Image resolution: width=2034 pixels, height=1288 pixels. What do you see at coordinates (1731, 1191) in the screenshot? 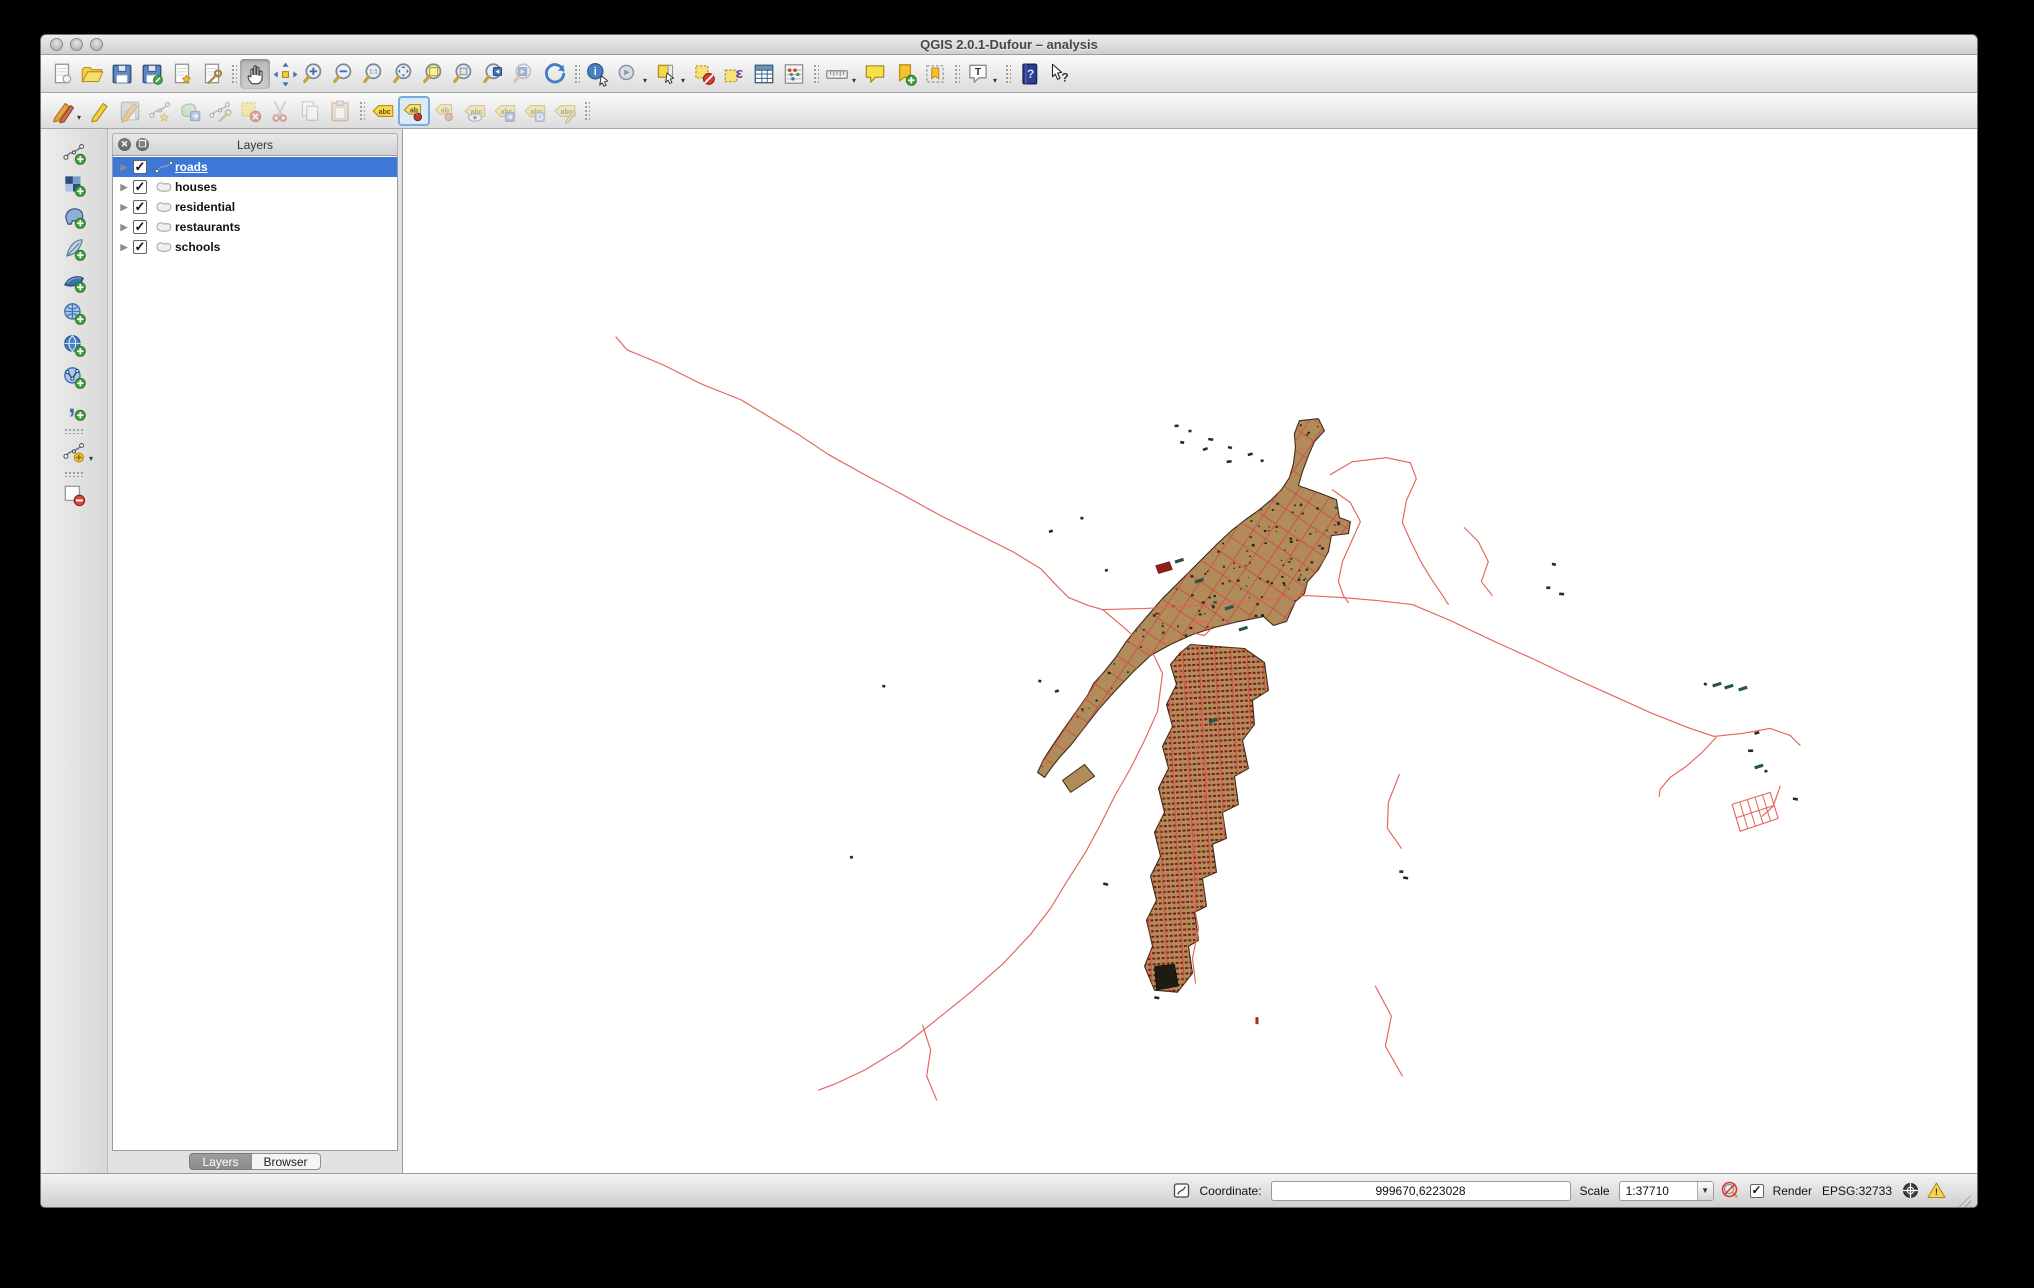
I see `stop-render-icon` at bounding box center [1731, 1191].